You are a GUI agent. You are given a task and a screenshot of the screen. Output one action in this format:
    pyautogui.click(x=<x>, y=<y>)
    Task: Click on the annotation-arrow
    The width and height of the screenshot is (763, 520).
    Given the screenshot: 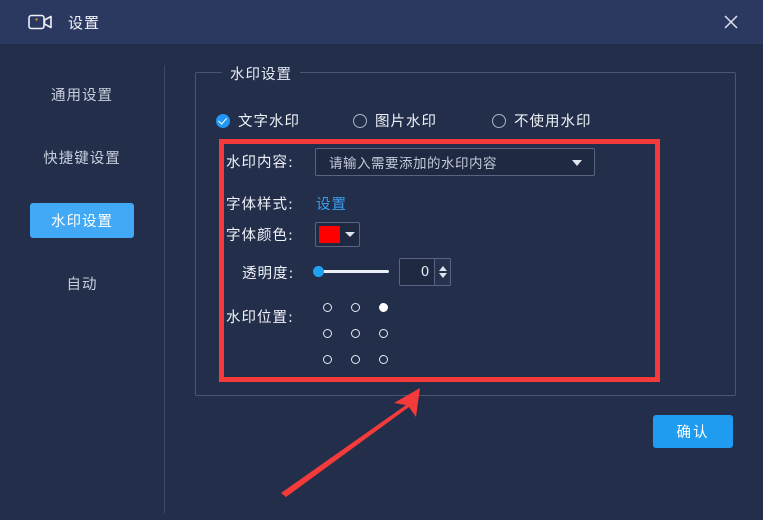 What is the action you would take?
    pyautogui.click(x=350, y=442)
    